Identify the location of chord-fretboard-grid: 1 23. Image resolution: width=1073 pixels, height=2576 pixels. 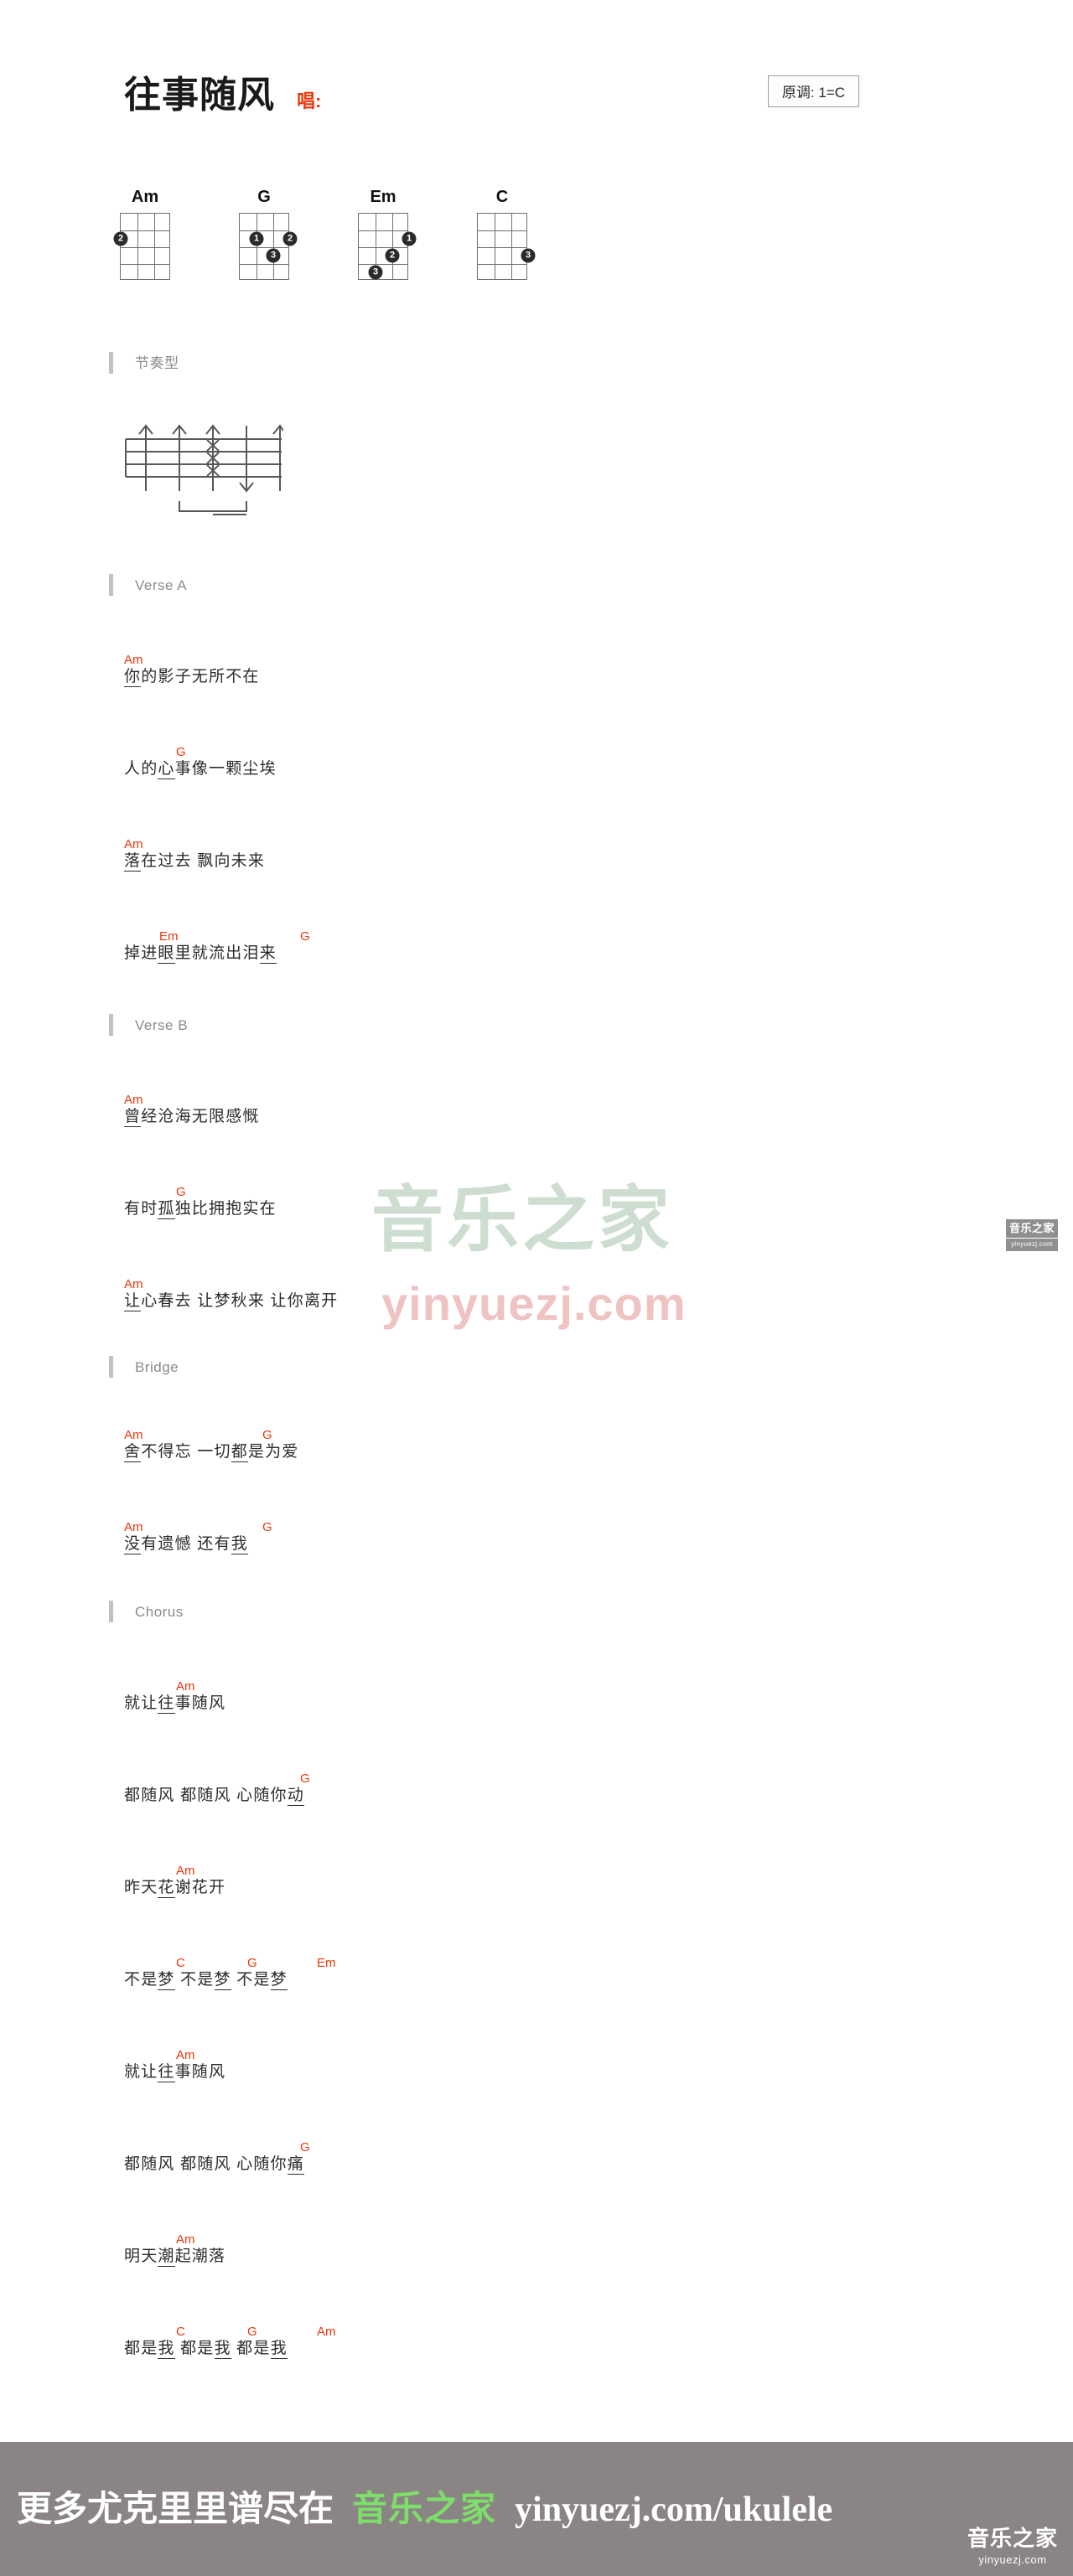
(268, 246).